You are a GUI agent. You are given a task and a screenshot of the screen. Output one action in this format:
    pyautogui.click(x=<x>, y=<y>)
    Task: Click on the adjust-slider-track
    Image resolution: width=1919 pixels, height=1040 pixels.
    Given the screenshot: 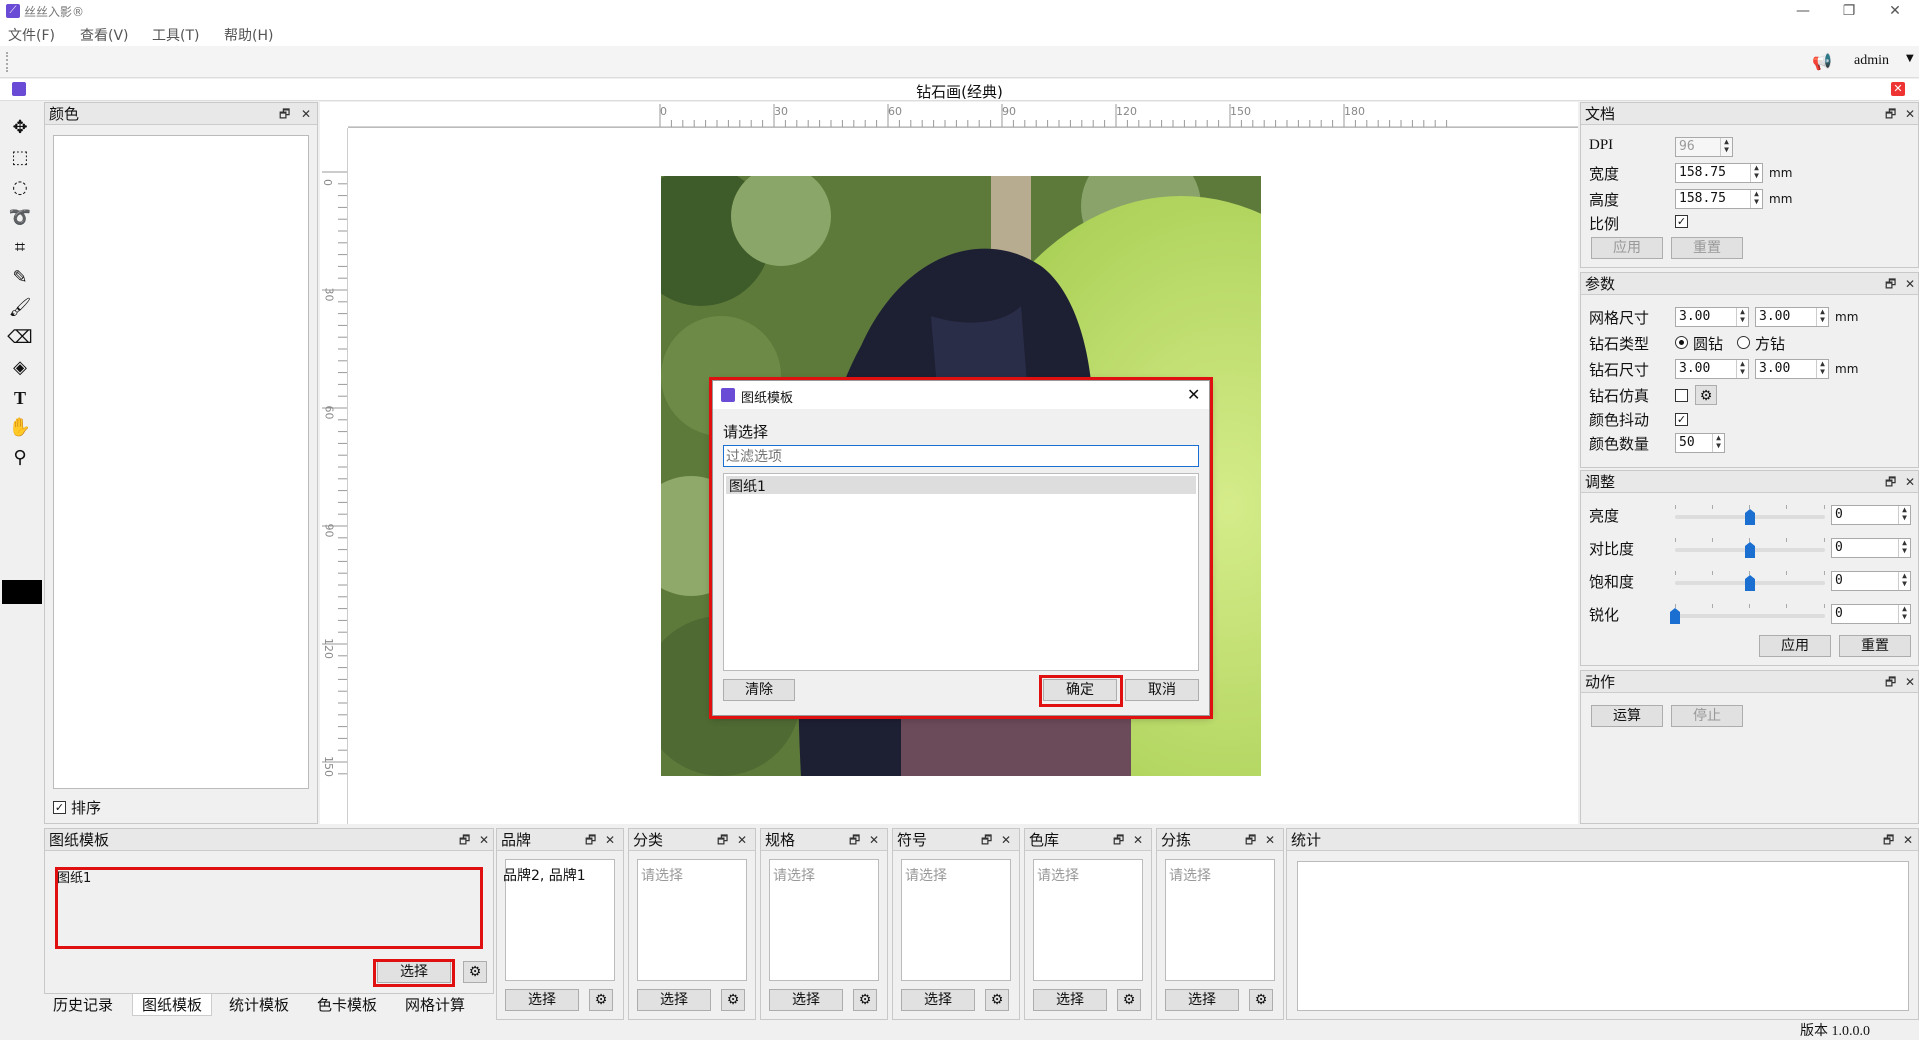 What is the action you would take?
    pyautogui.click(x=1750, y=616)
    